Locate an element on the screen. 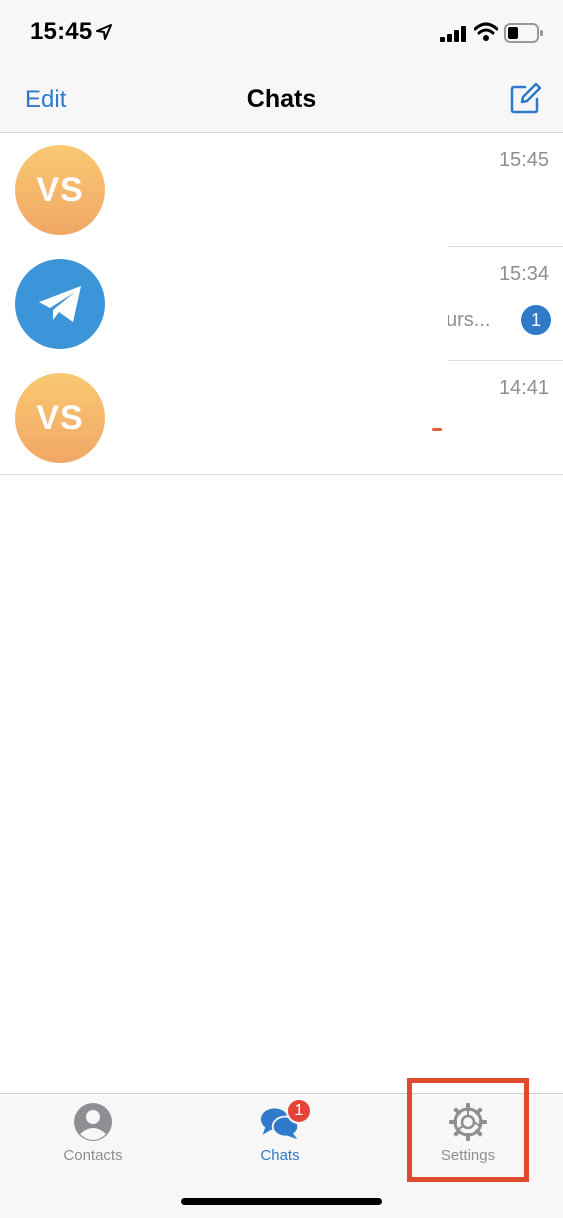 This screenshot has height=1218, width=563. chat-time: 14:41 is located at coordinates (523, 388).